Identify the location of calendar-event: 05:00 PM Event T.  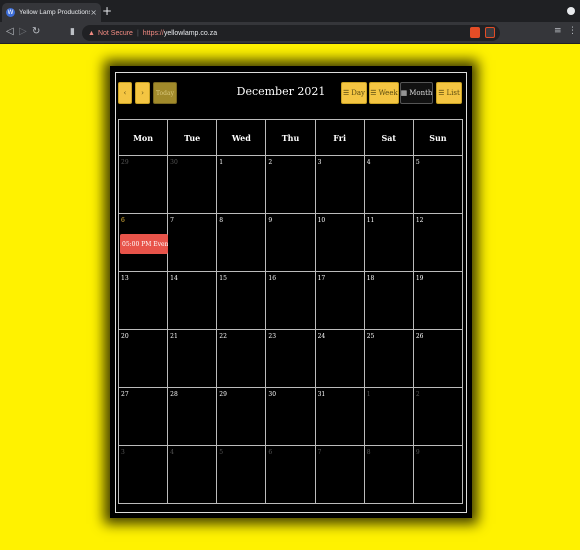
(144, 244).